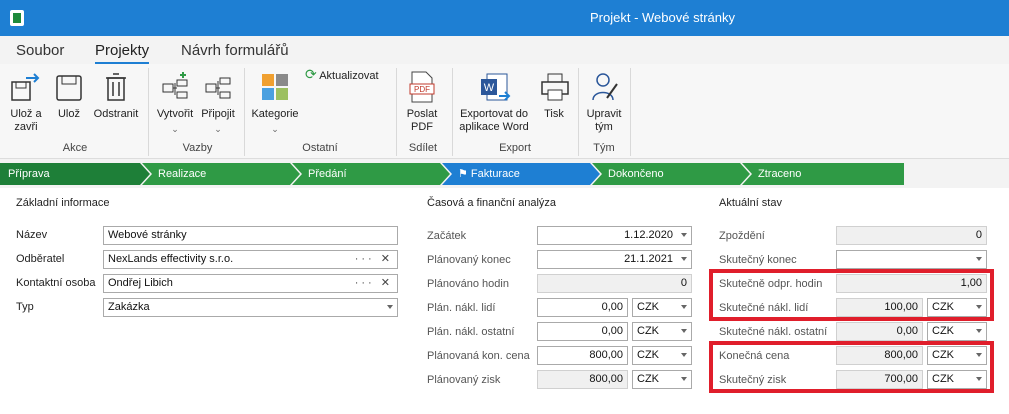 This screenshot has width=1009, height=414. I want to click on planned-price-label: Plánovaná kon. cena, so click(478, 356).